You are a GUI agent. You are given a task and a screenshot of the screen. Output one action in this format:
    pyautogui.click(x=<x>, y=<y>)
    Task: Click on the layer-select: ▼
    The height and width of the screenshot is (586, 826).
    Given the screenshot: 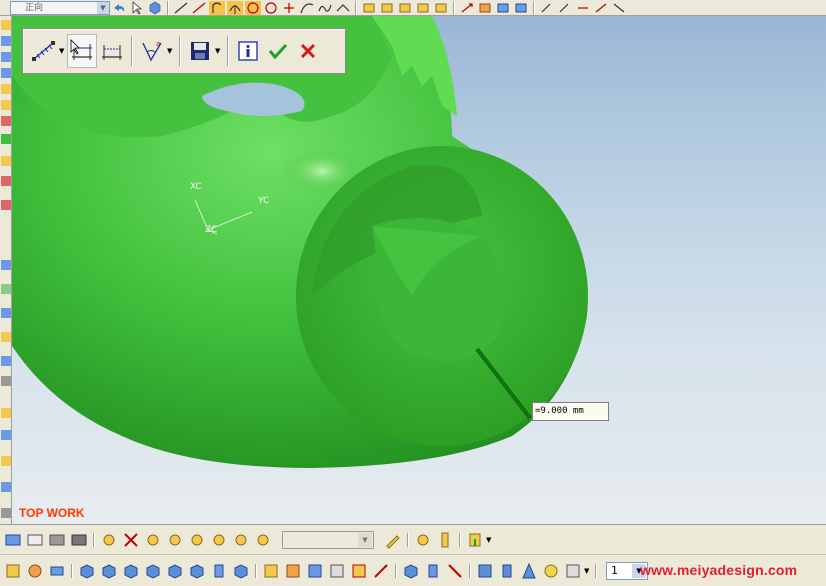 What is the action you would take?
    pyautogui.click(x=328, y=539)
    